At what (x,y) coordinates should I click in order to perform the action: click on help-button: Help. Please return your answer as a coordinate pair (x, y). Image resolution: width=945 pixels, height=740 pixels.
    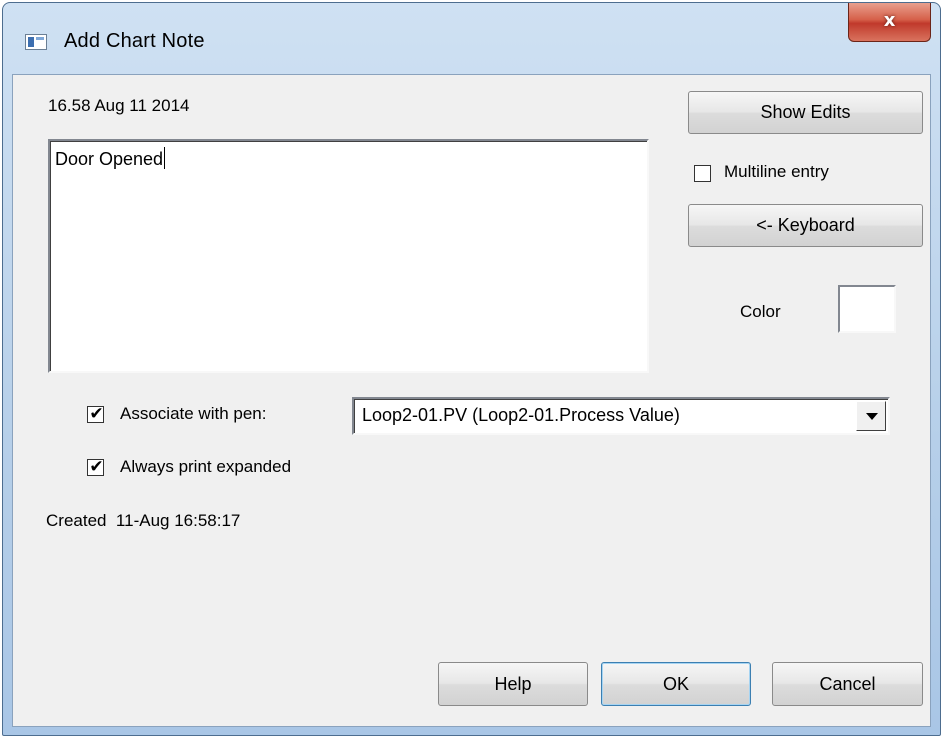
    Looking at the image, I should click on (513, 684).